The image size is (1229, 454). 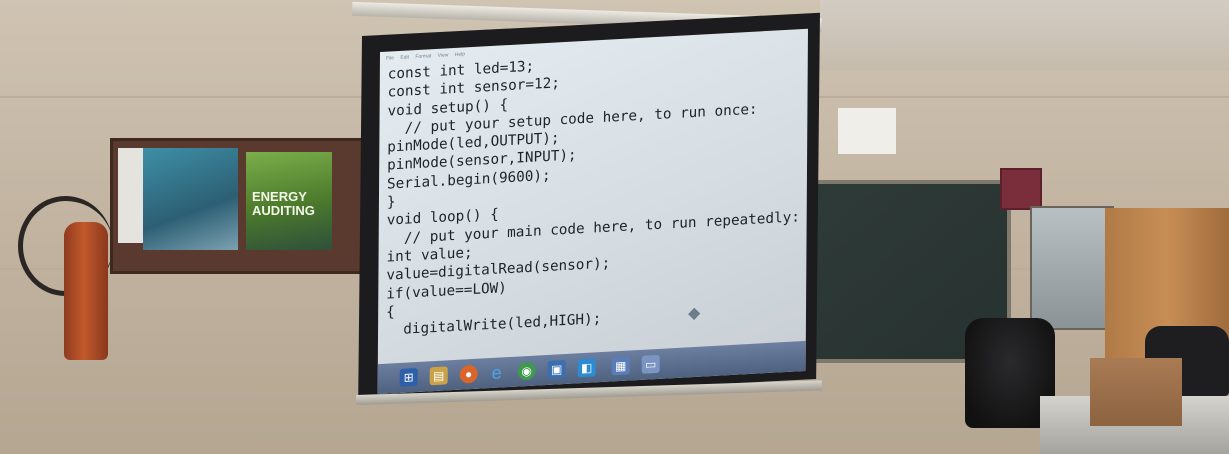 I want to click on menu-help: Help, so click(x=460, y=54).